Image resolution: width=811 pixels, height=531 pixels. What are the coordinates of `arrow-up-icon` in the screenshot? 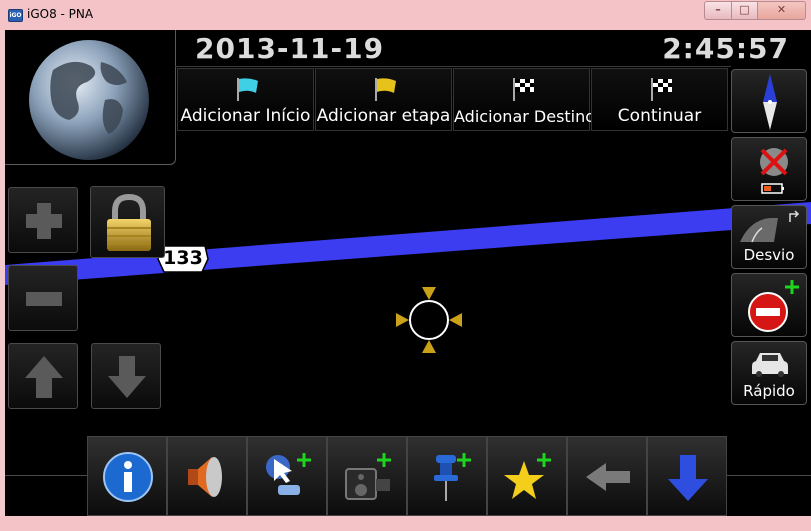 It's located at (44, 377).